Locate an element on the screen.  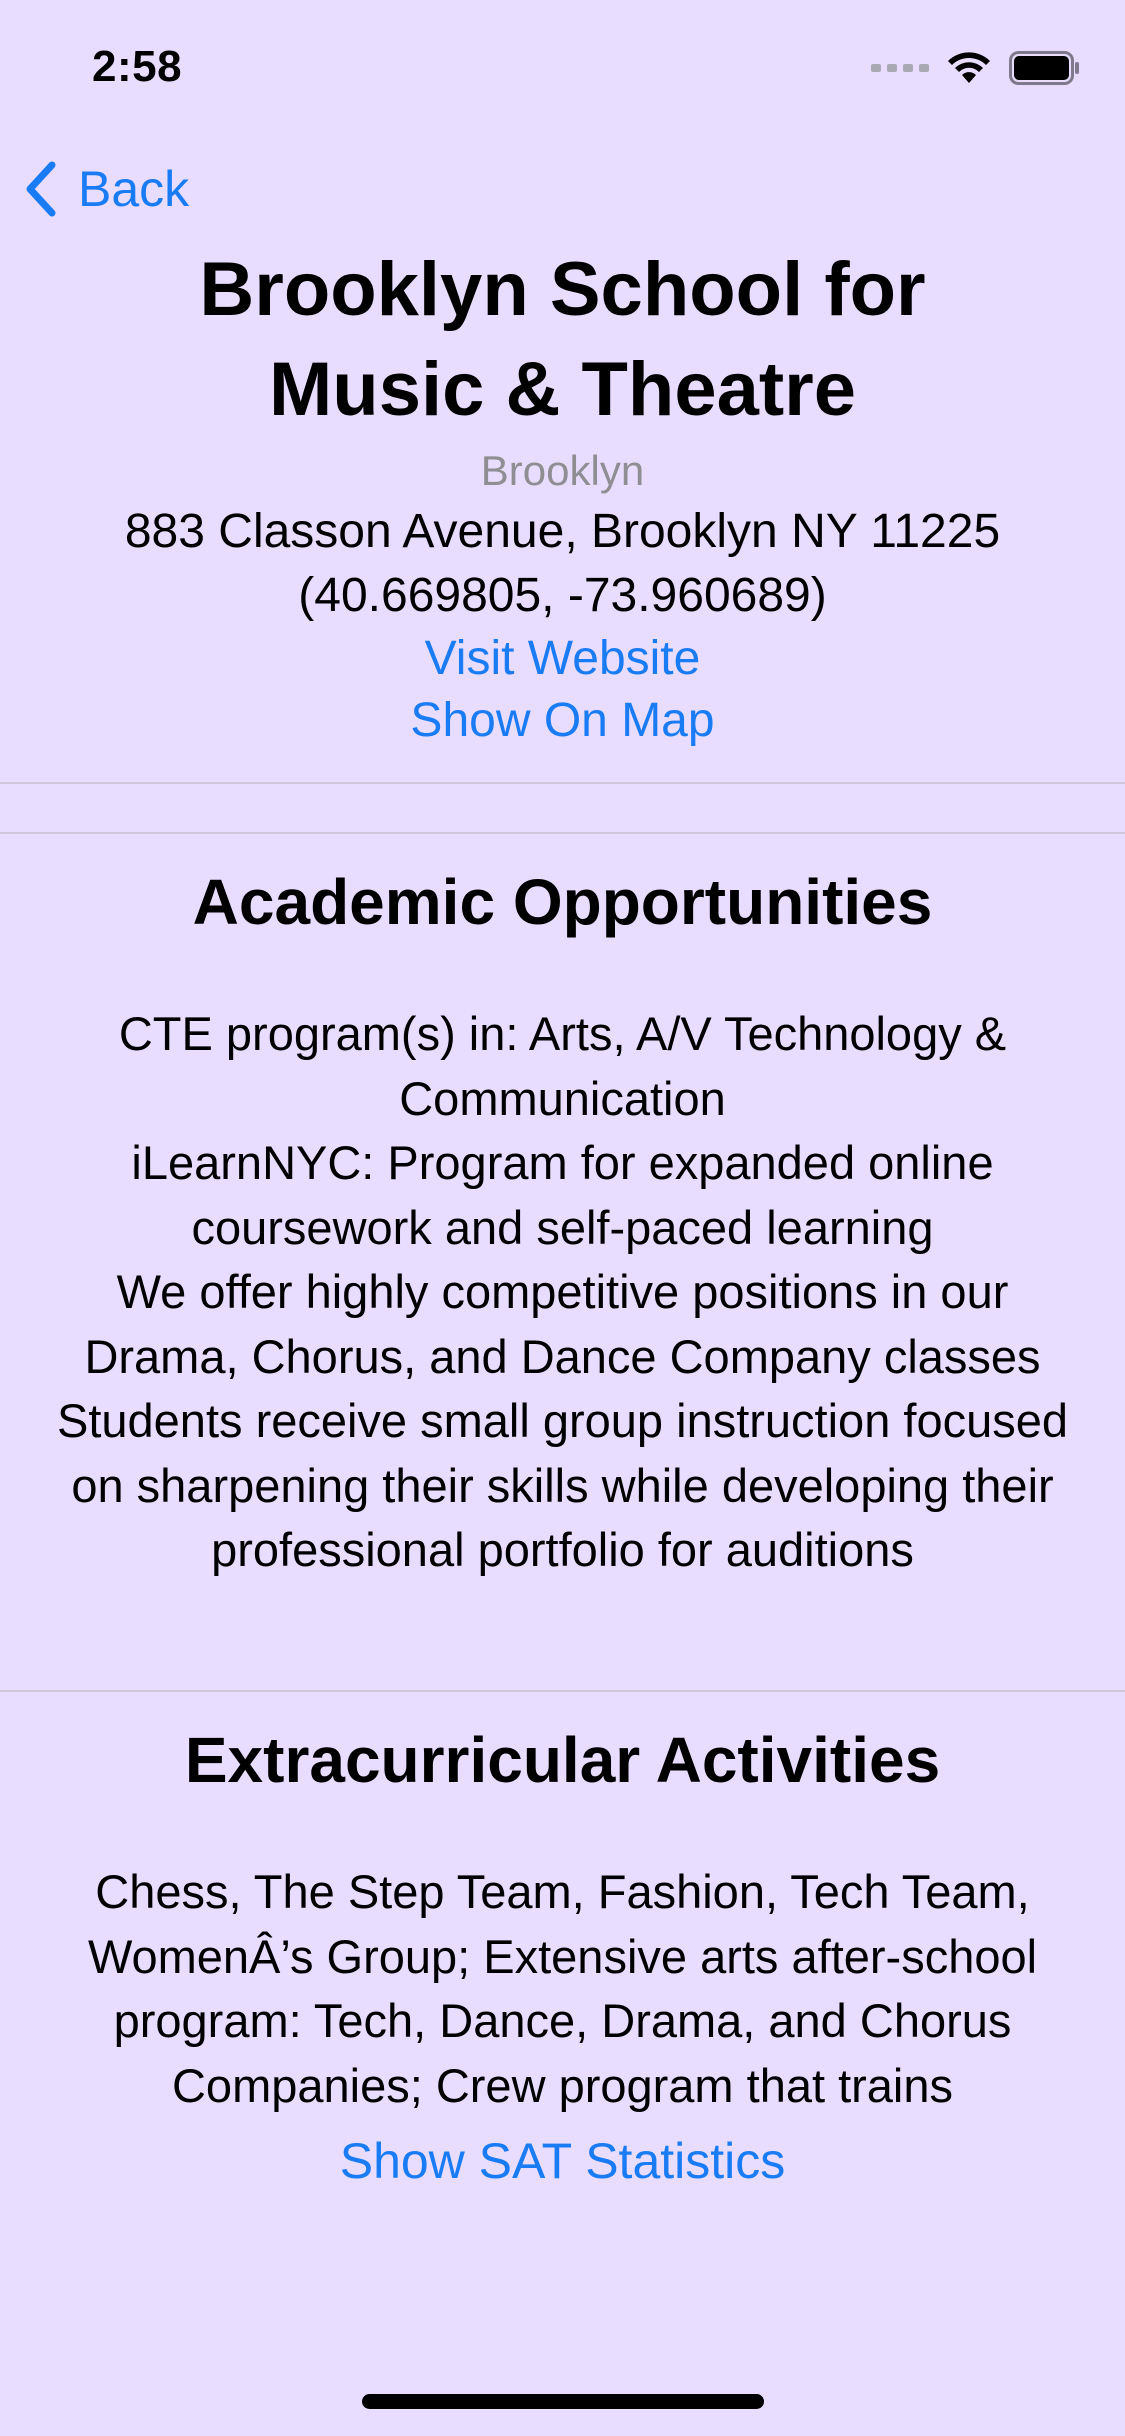
cellular-signal-icon is located at coordinates (900, 68).